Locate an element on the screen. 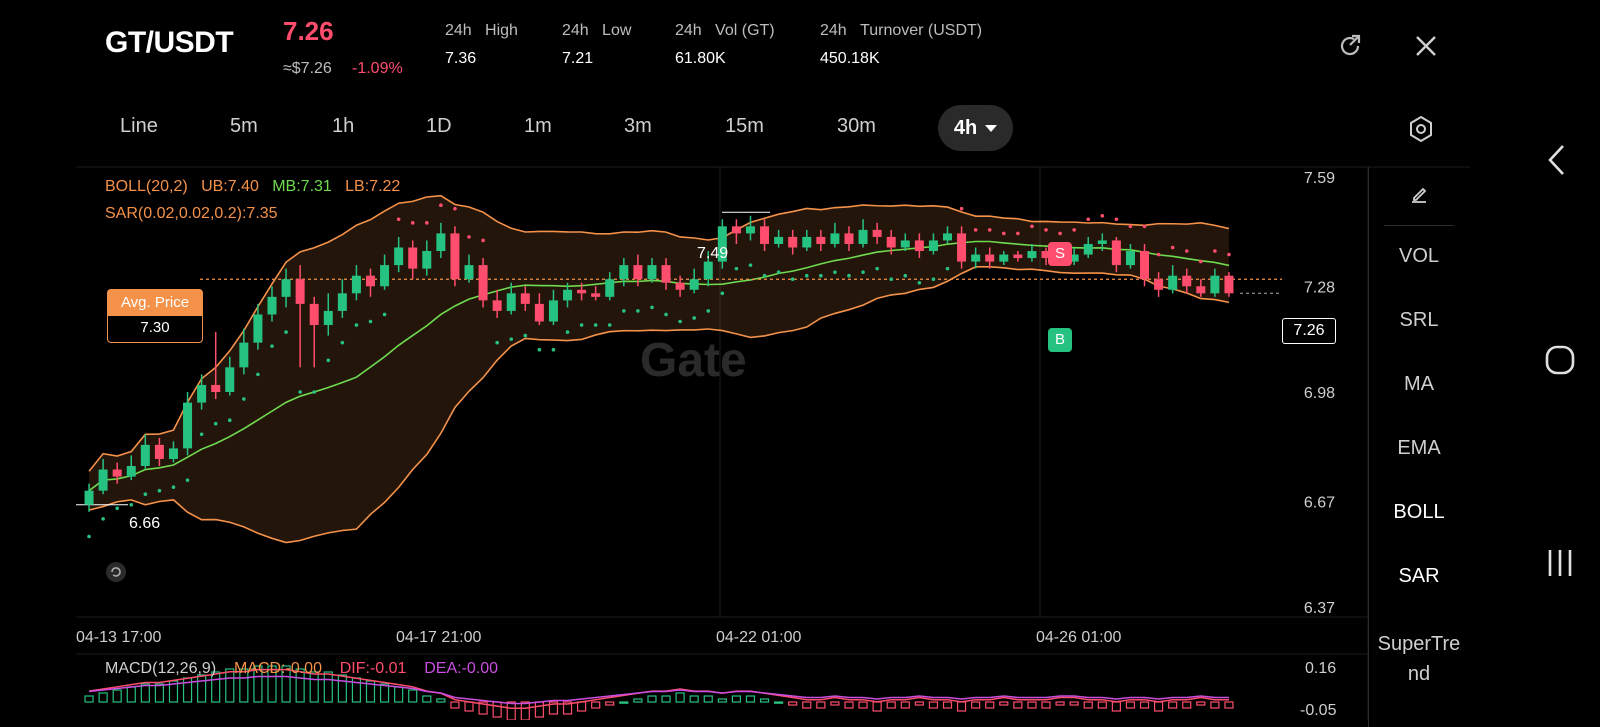  dif-value: DIF:-0.01 is located at coordinates (373, 668).